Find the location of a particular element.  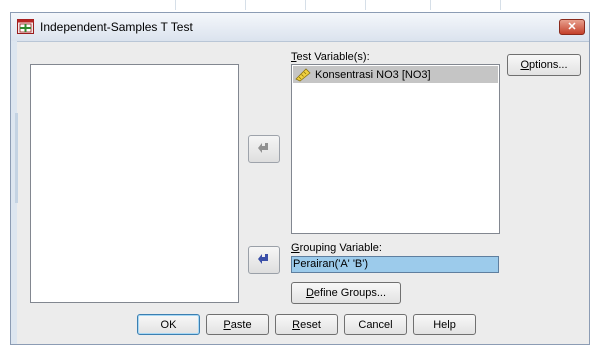

title-bar: Independent-Samples T Test ✕ is located at coordinates (300, 27).